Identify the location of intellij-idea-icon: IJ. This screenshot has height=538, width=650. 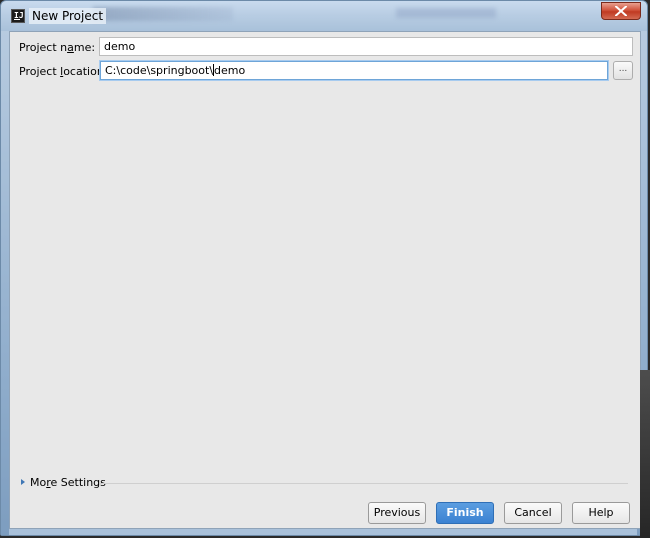
(18, 16).